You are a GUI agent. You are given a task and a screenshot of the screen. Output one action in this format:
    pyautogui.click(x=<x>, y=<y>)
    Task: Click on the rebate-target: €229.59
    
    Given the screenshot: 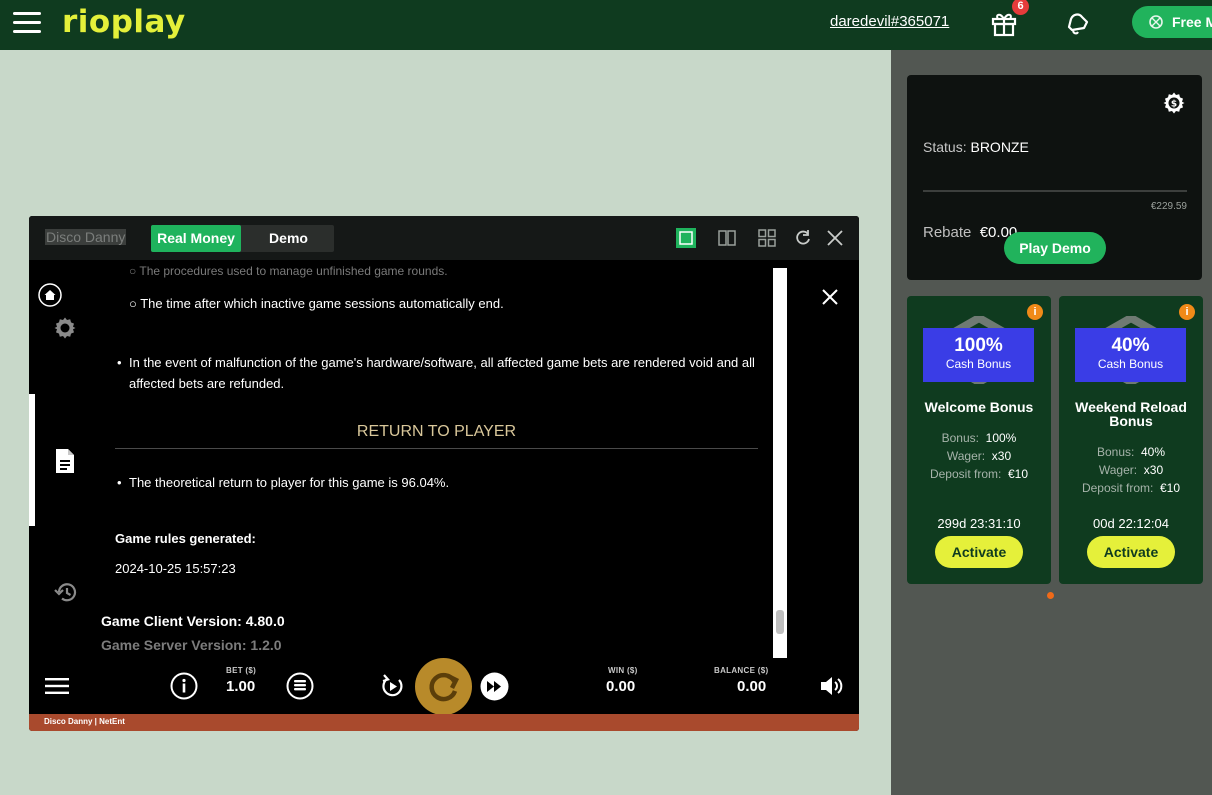 What is the action you would take?
    pyautogui.click(x=1168, y=206)
    